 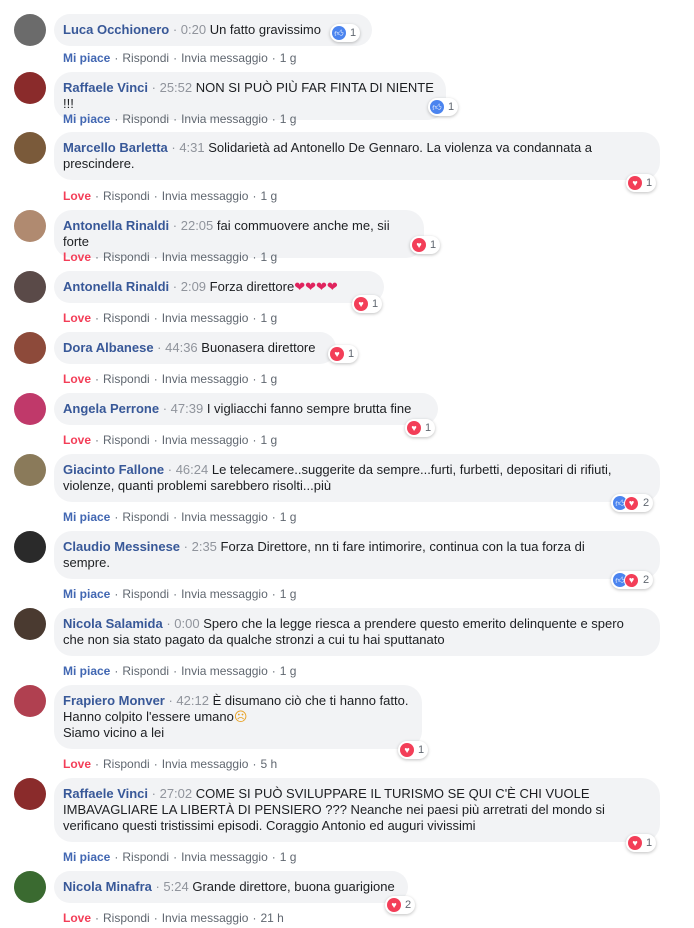 What do you see at coordinates (400, 905) in the screenshot?
I see `reaction-summary: ♥ 2` at bounding box center [400, 905].